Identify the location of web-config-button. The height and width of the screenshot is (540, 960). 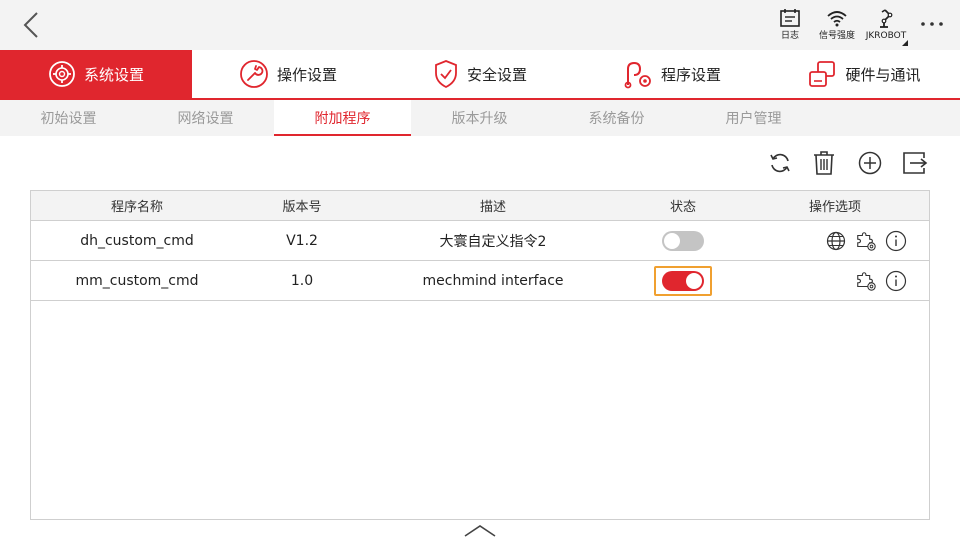
(836, 241).